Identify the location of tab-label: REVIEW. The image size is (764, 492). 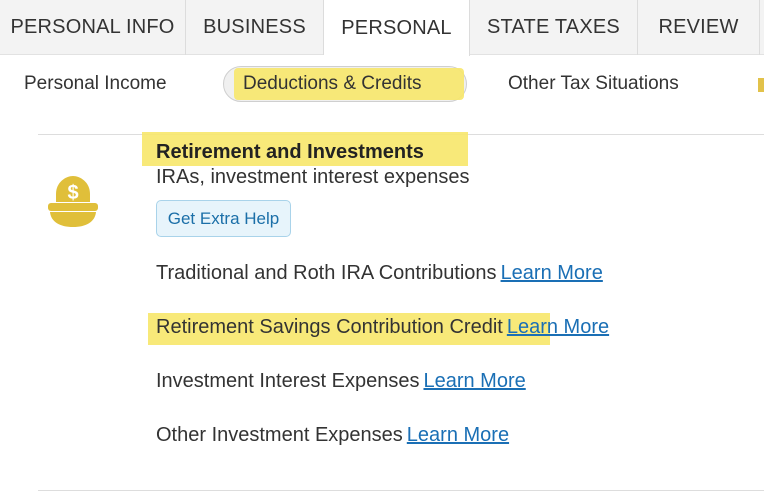
(698, 27).